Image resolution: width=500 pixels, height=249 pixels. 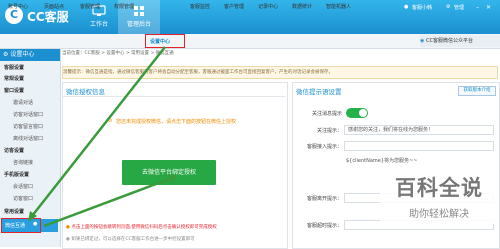 I want to click on arrow-to-button, so click(x=108, y=202).